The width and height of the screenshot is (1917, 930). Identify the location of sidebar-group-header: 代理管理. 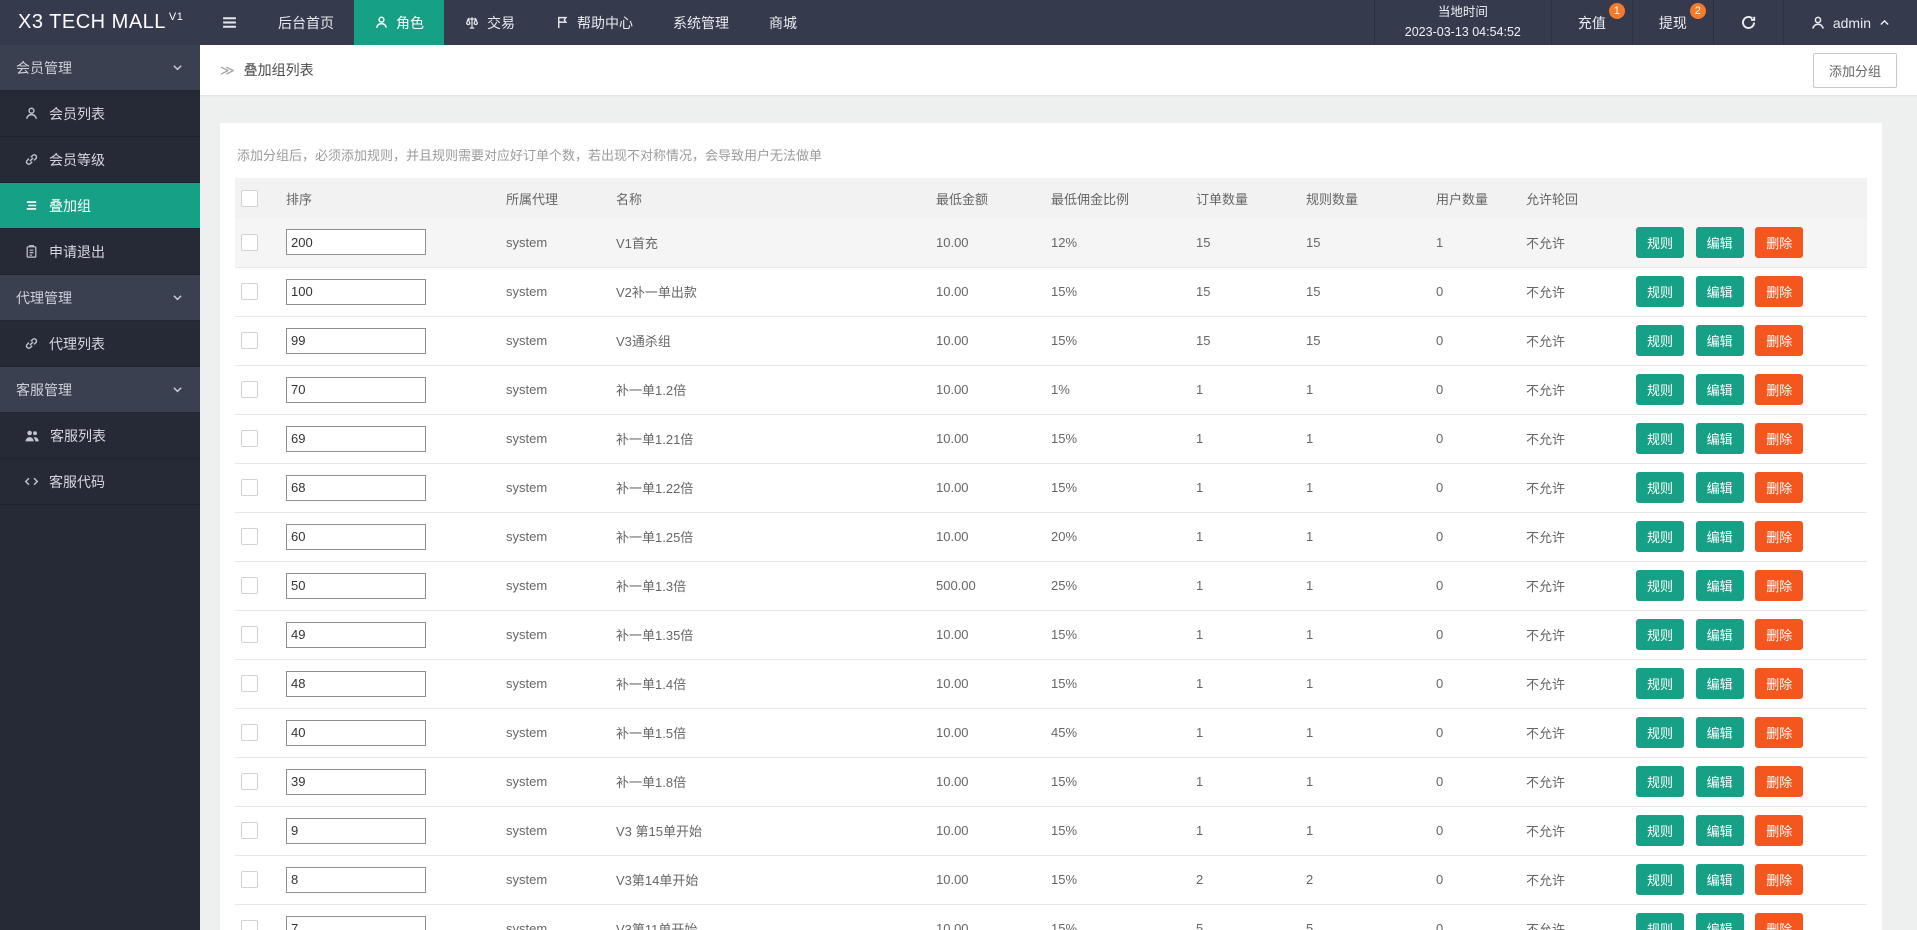
(100, 298).